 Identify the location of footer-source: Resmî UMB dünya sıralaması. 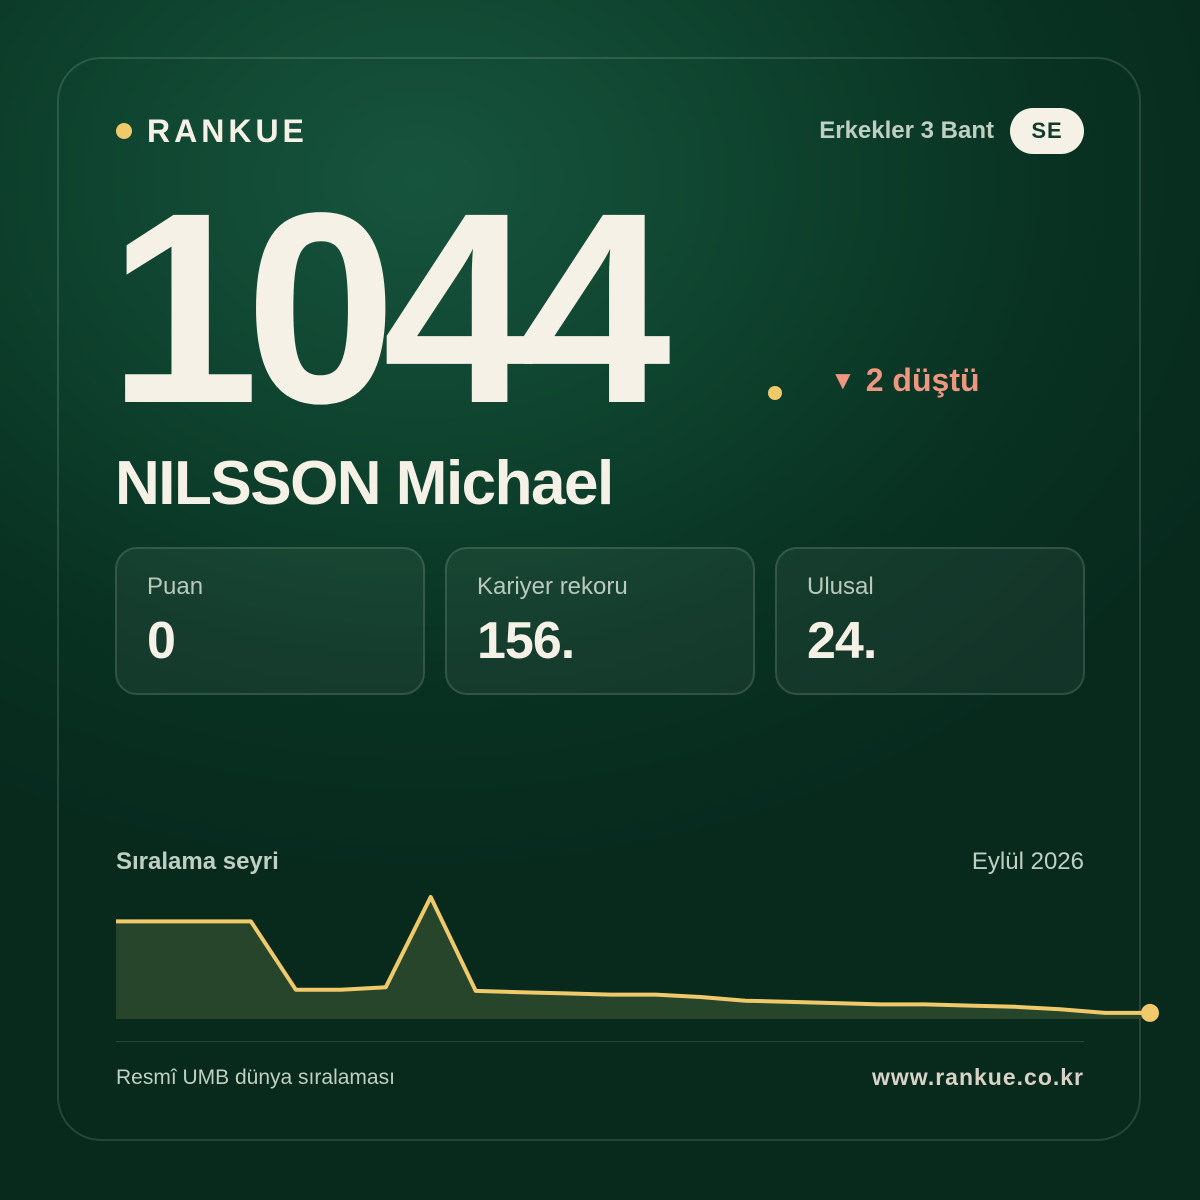
(255, 1077).